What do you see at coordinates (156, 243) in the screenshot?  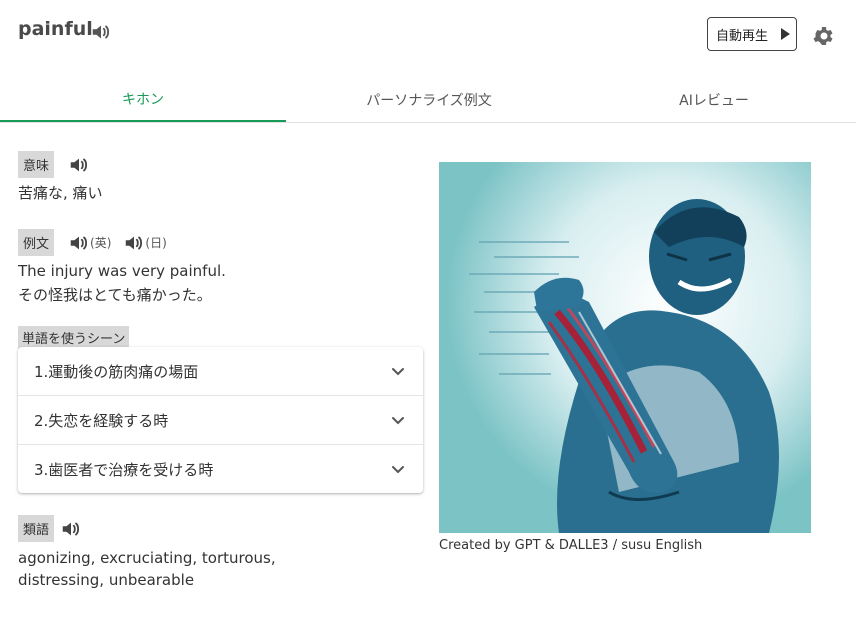 I see `audio-japanese-label: (日)` at bounding box center [156, 243].